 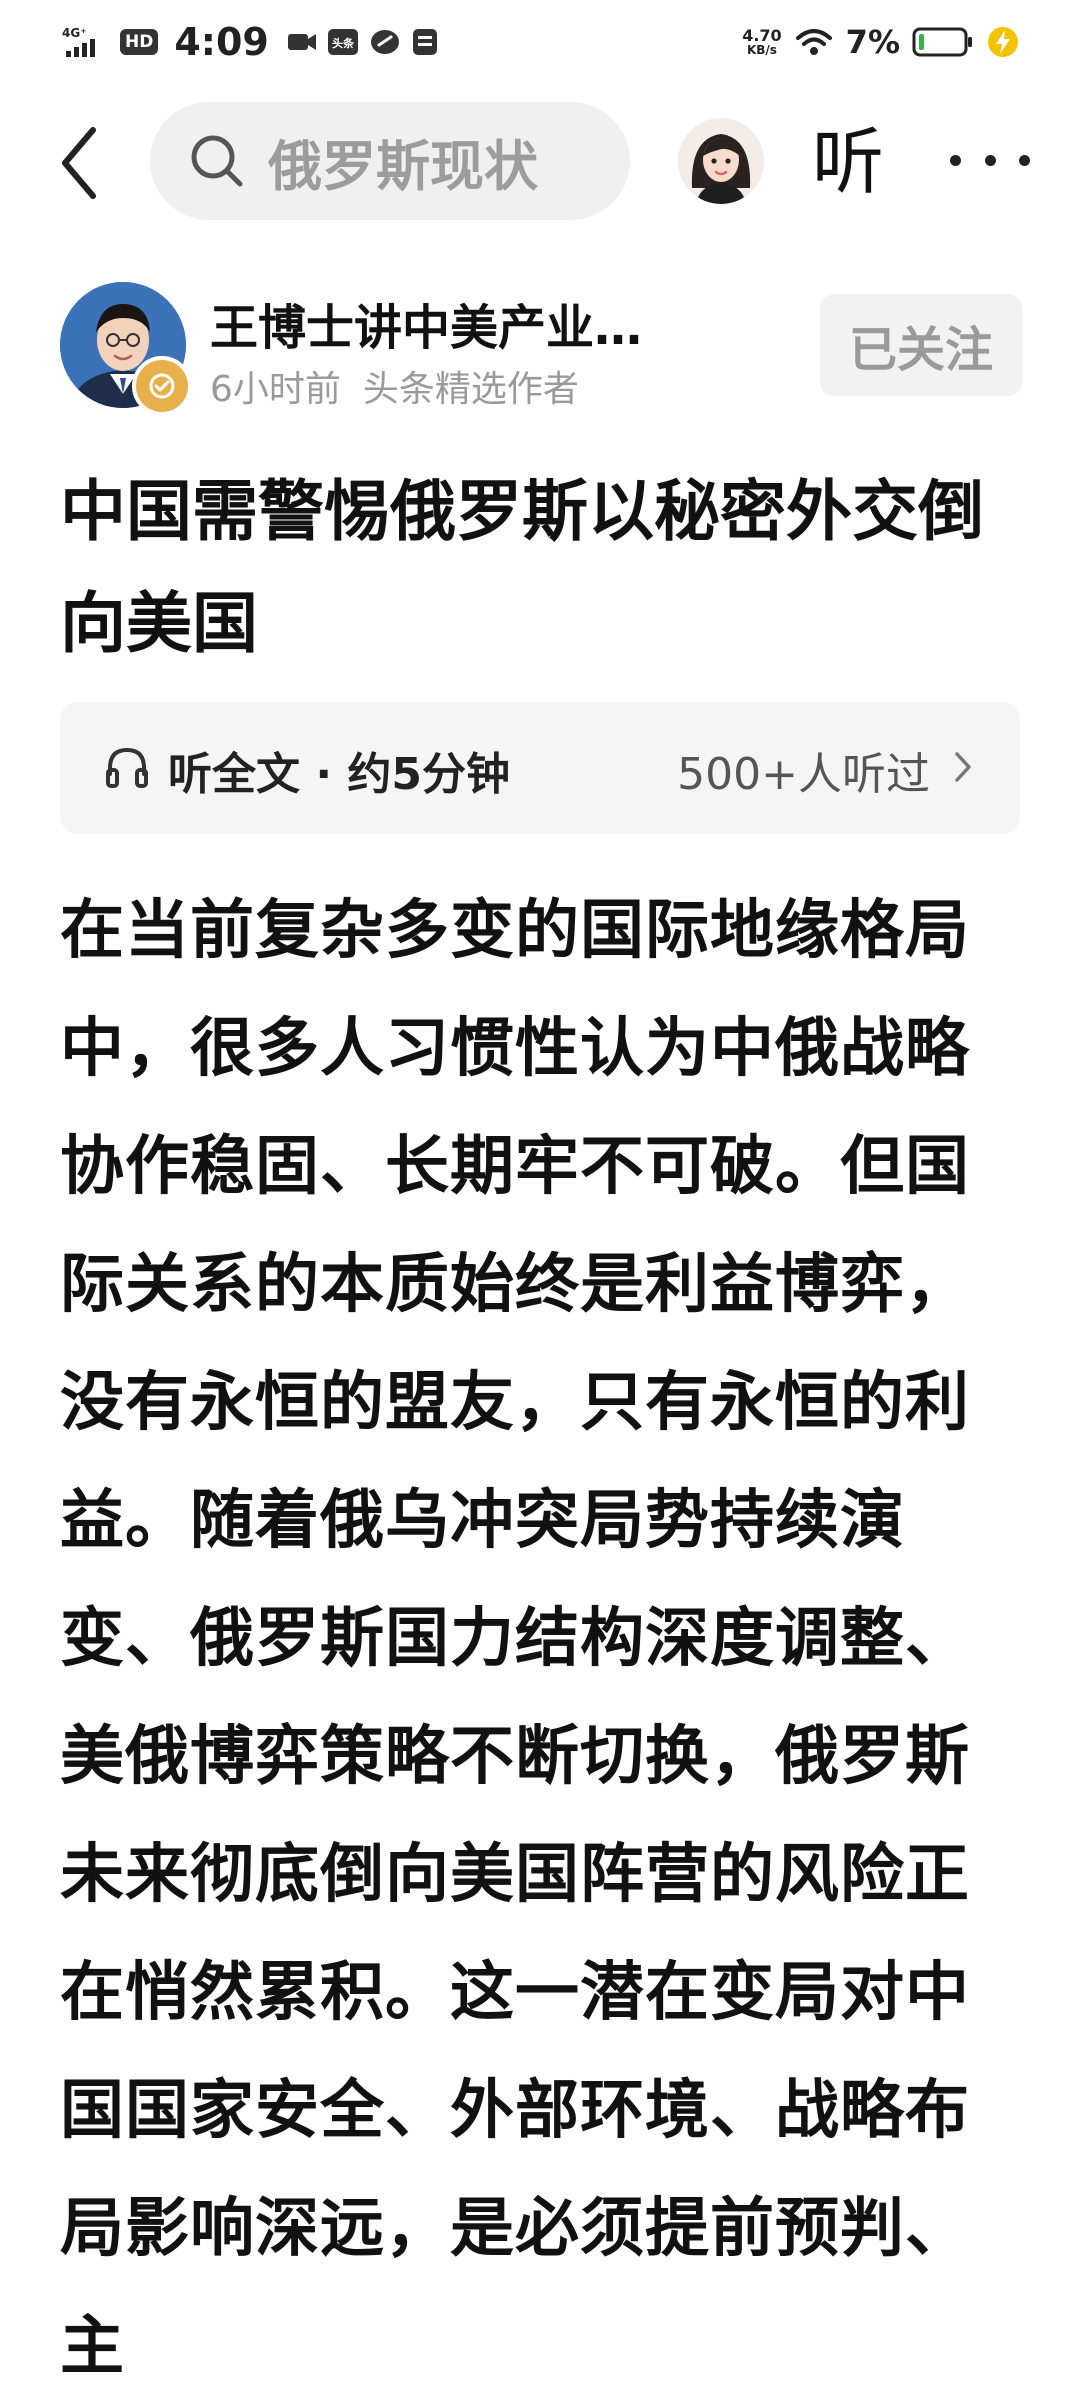 What do you see at coordinates (127, 767) in the screenshot?
I see `headphone-icon` at bounding box center [127, 767].